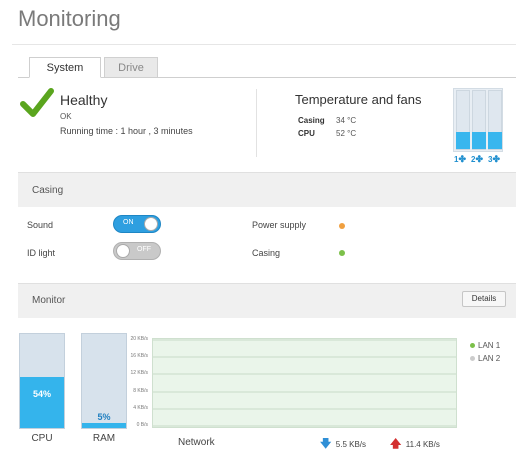  What do you see at coordinates (104, 438) in the screenshot?
I see `ram-label: RAM` at bounding box center [104, 438].